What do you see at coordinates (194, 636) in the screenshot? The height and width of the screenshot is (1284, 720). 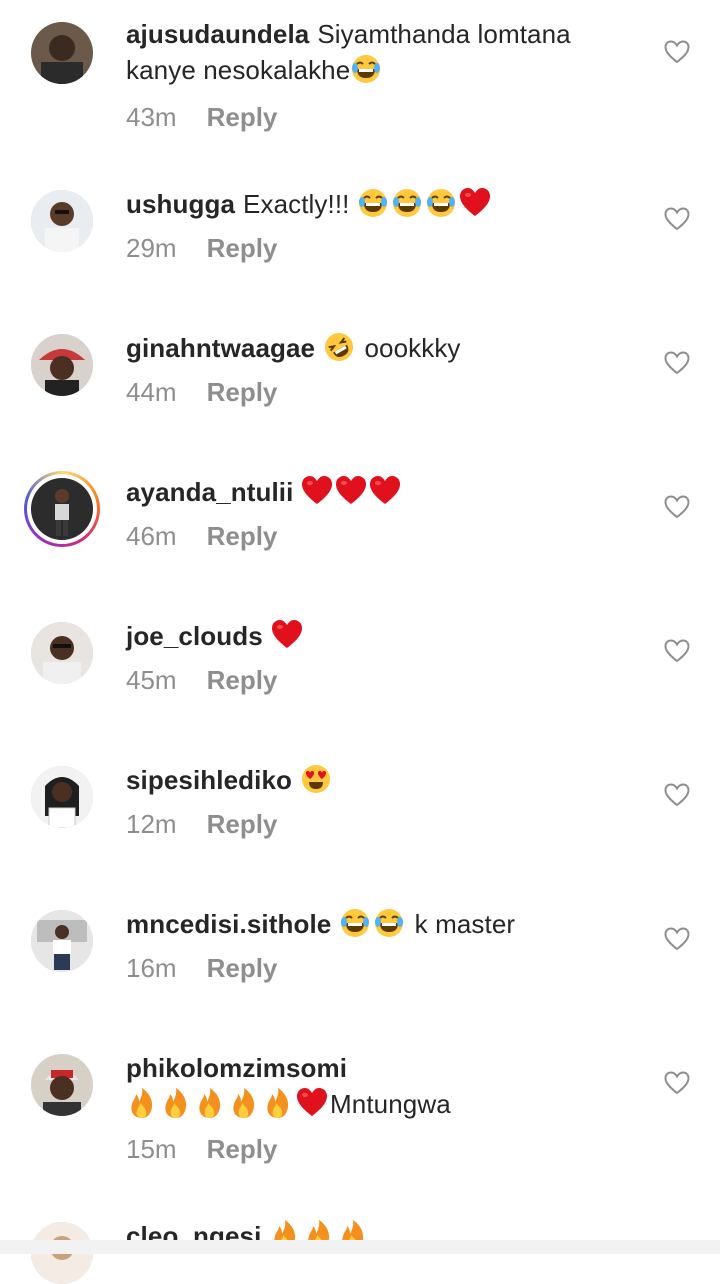 I see `comment-username: joe_clouds` at bounding box center [194, 636].